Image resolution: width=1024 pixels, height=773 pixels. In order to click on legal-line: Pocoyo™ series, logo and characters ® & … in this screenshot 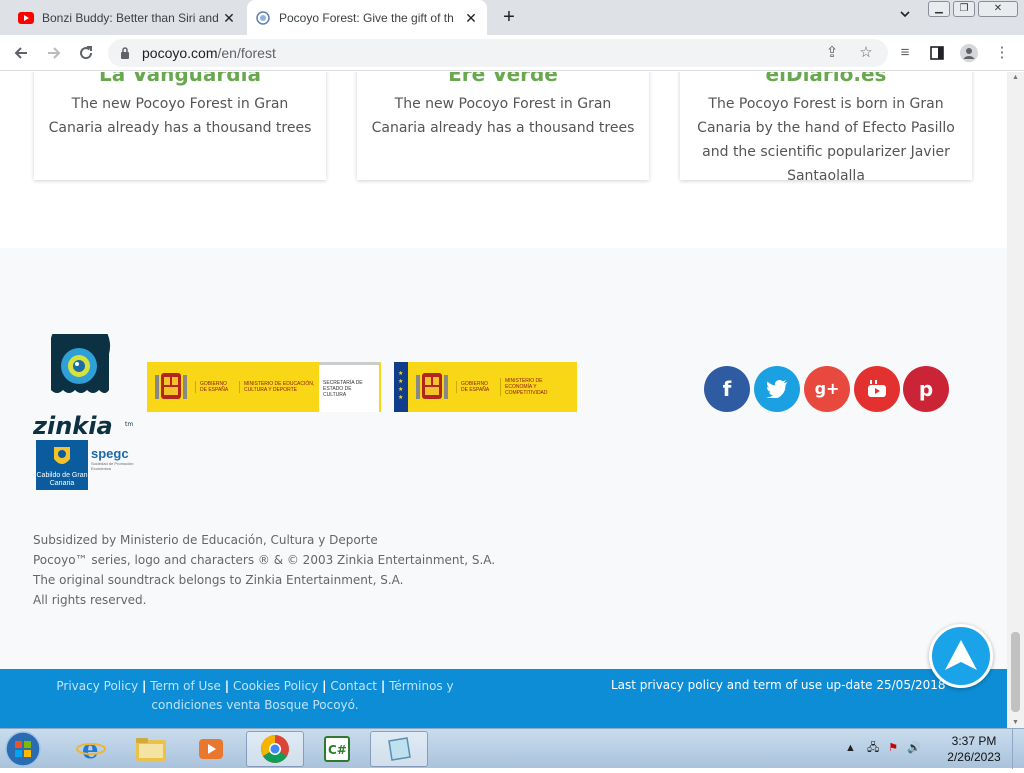, I will do `click(264, 560)`.